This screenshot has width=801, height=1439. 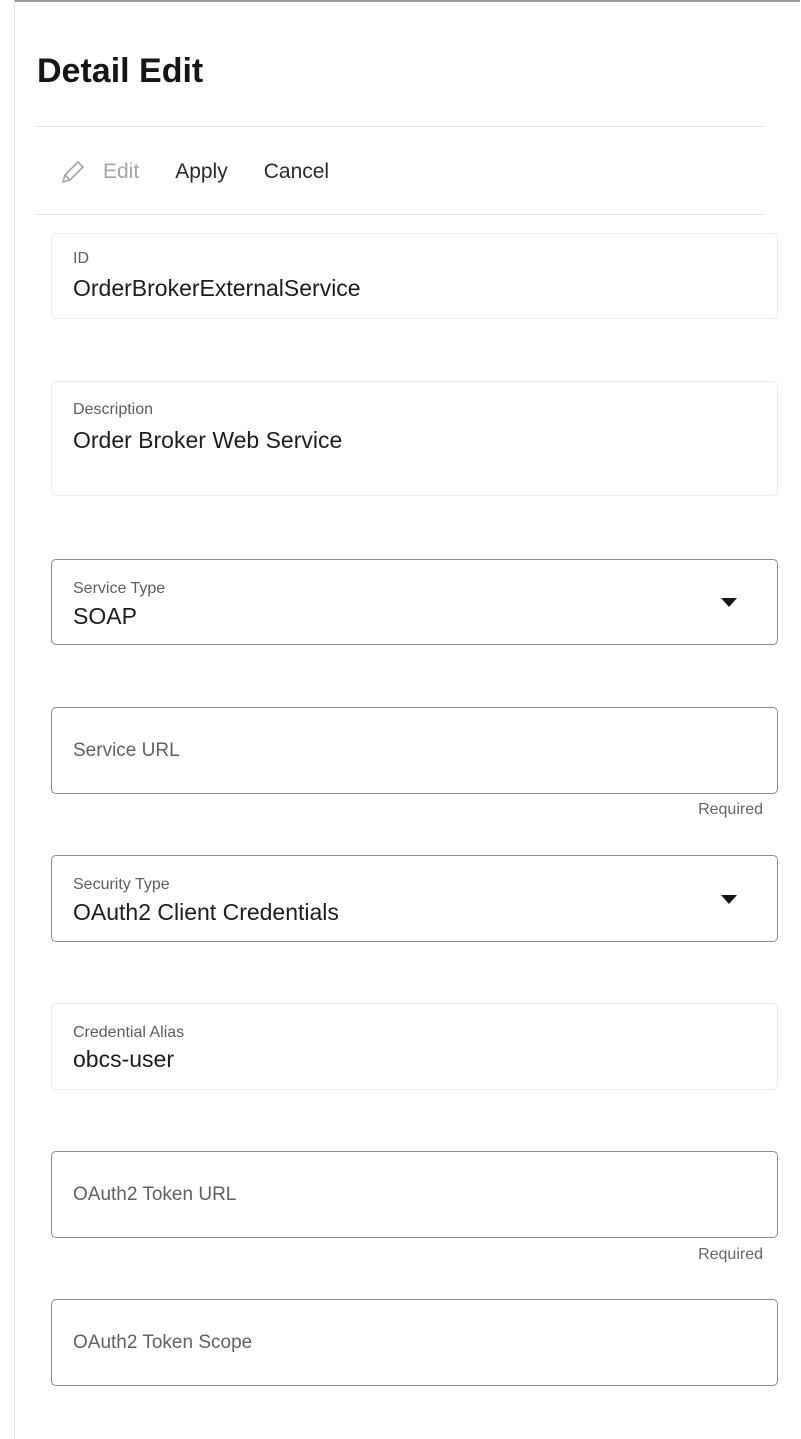 I want to click on security-type-value: OAuth2 Client Credentials, so click(x=206, y=912).